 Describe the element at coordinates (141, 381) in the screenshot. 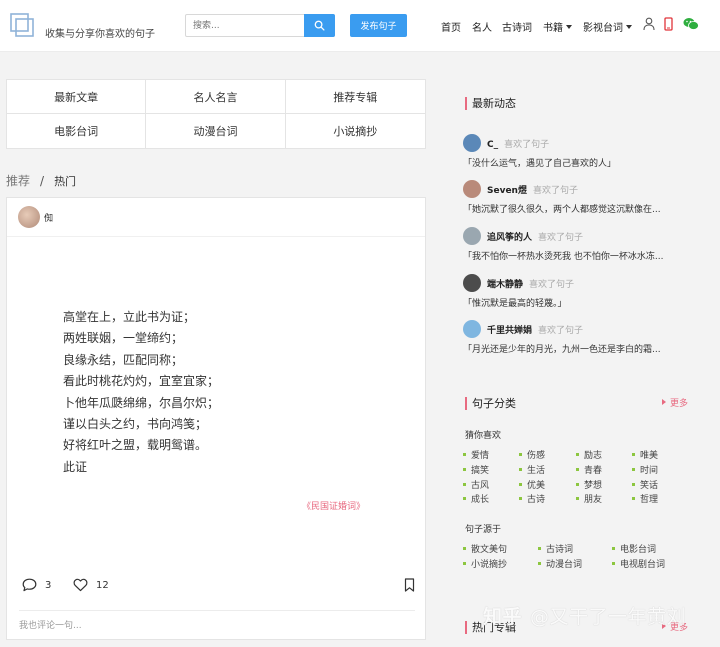

I see `poem-line: 看此时桃花灼灼，宜室宜家；` at that location.